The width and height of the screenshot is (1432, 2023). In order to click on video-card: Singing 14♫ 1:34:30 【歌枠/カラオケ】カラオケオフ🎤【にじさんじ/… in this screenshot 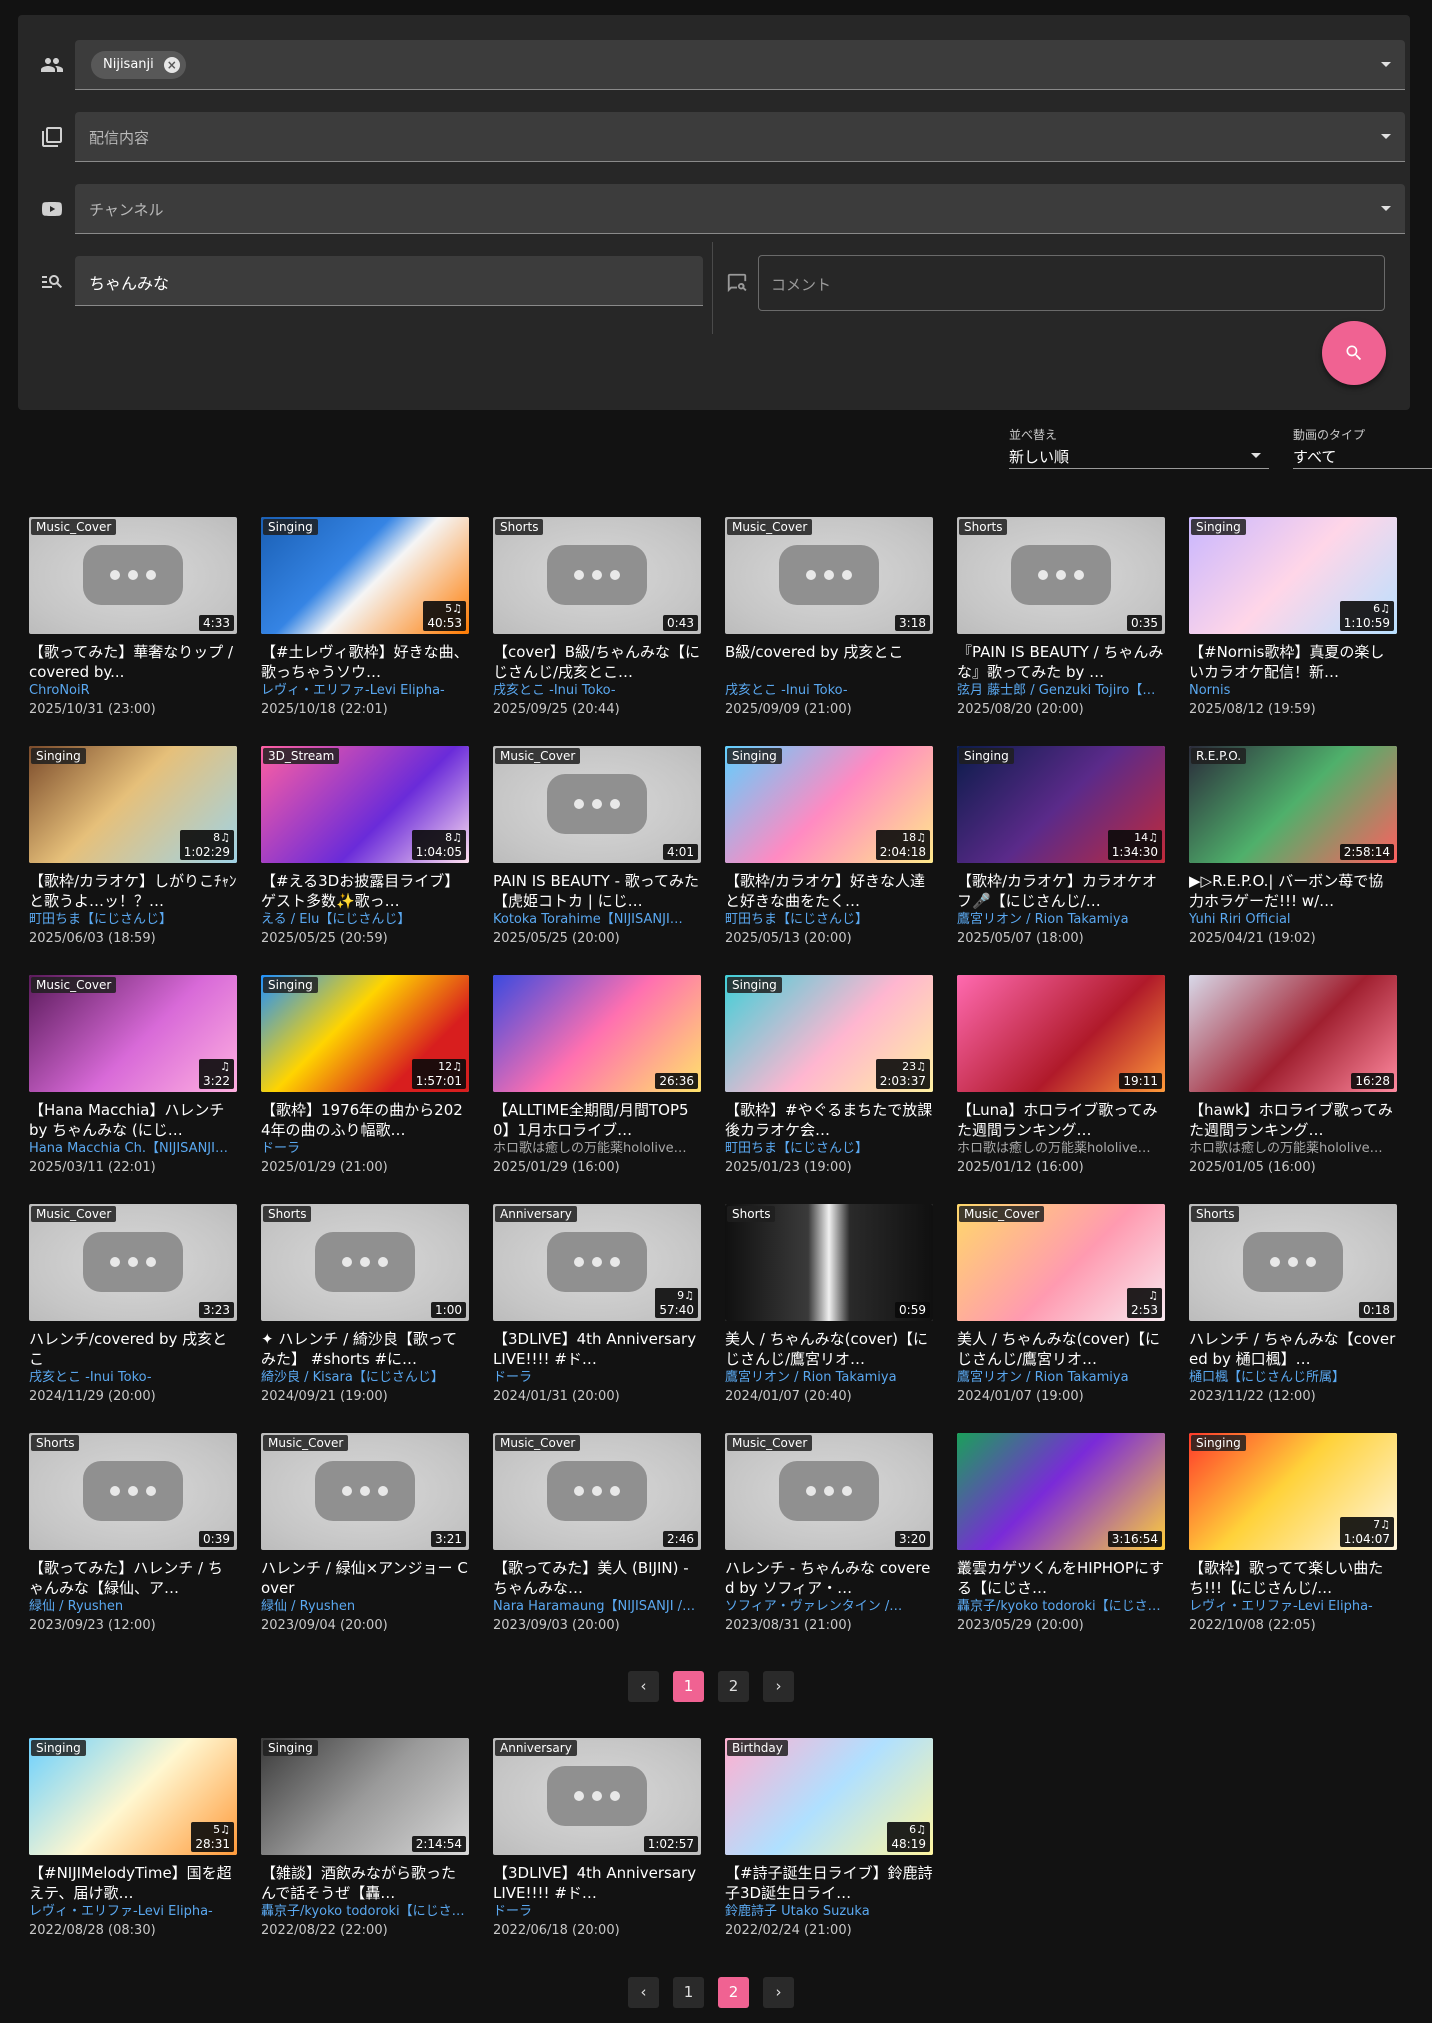, I will do `click(1061, 847)`.